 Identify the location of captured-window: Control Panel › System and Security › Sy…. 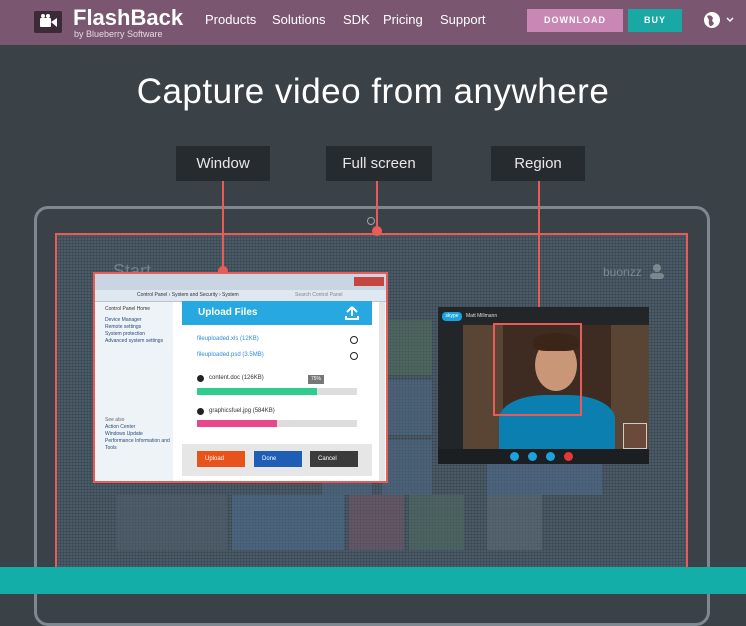
(240, 377).